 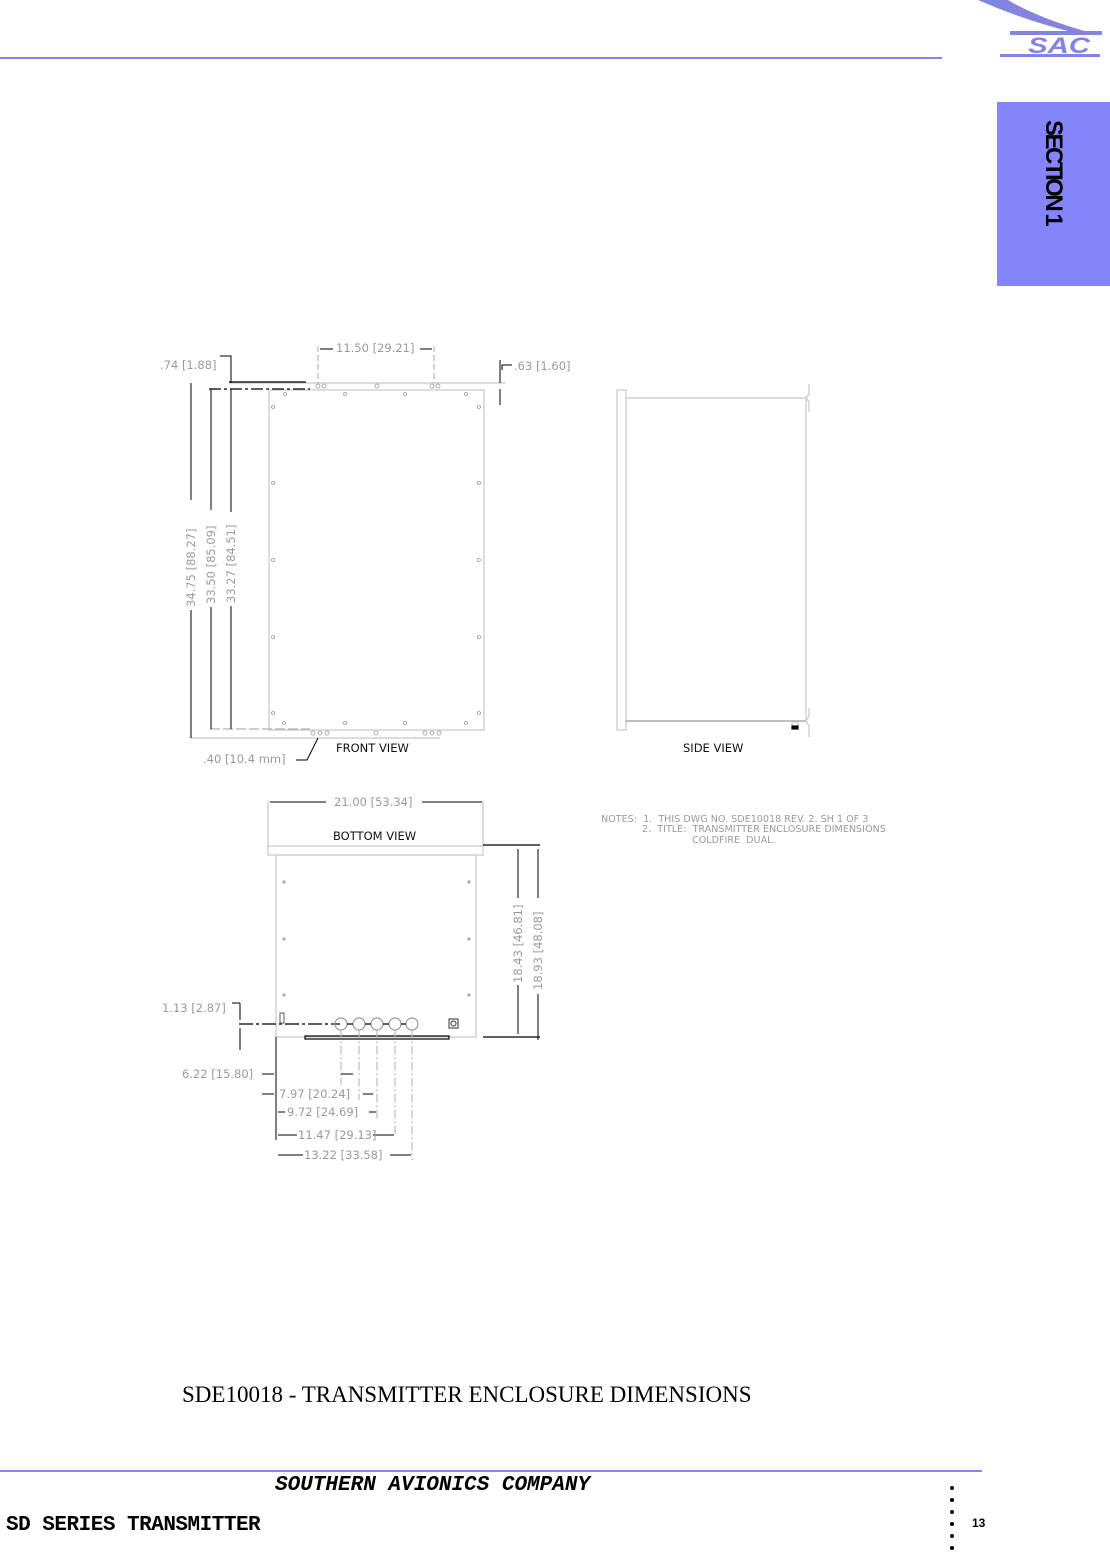 What do you see at coordinates (542, 366) in the screenshot?
I see `front-dim-right-offset: .63 [1.60]` at bounding box center [542, 366].